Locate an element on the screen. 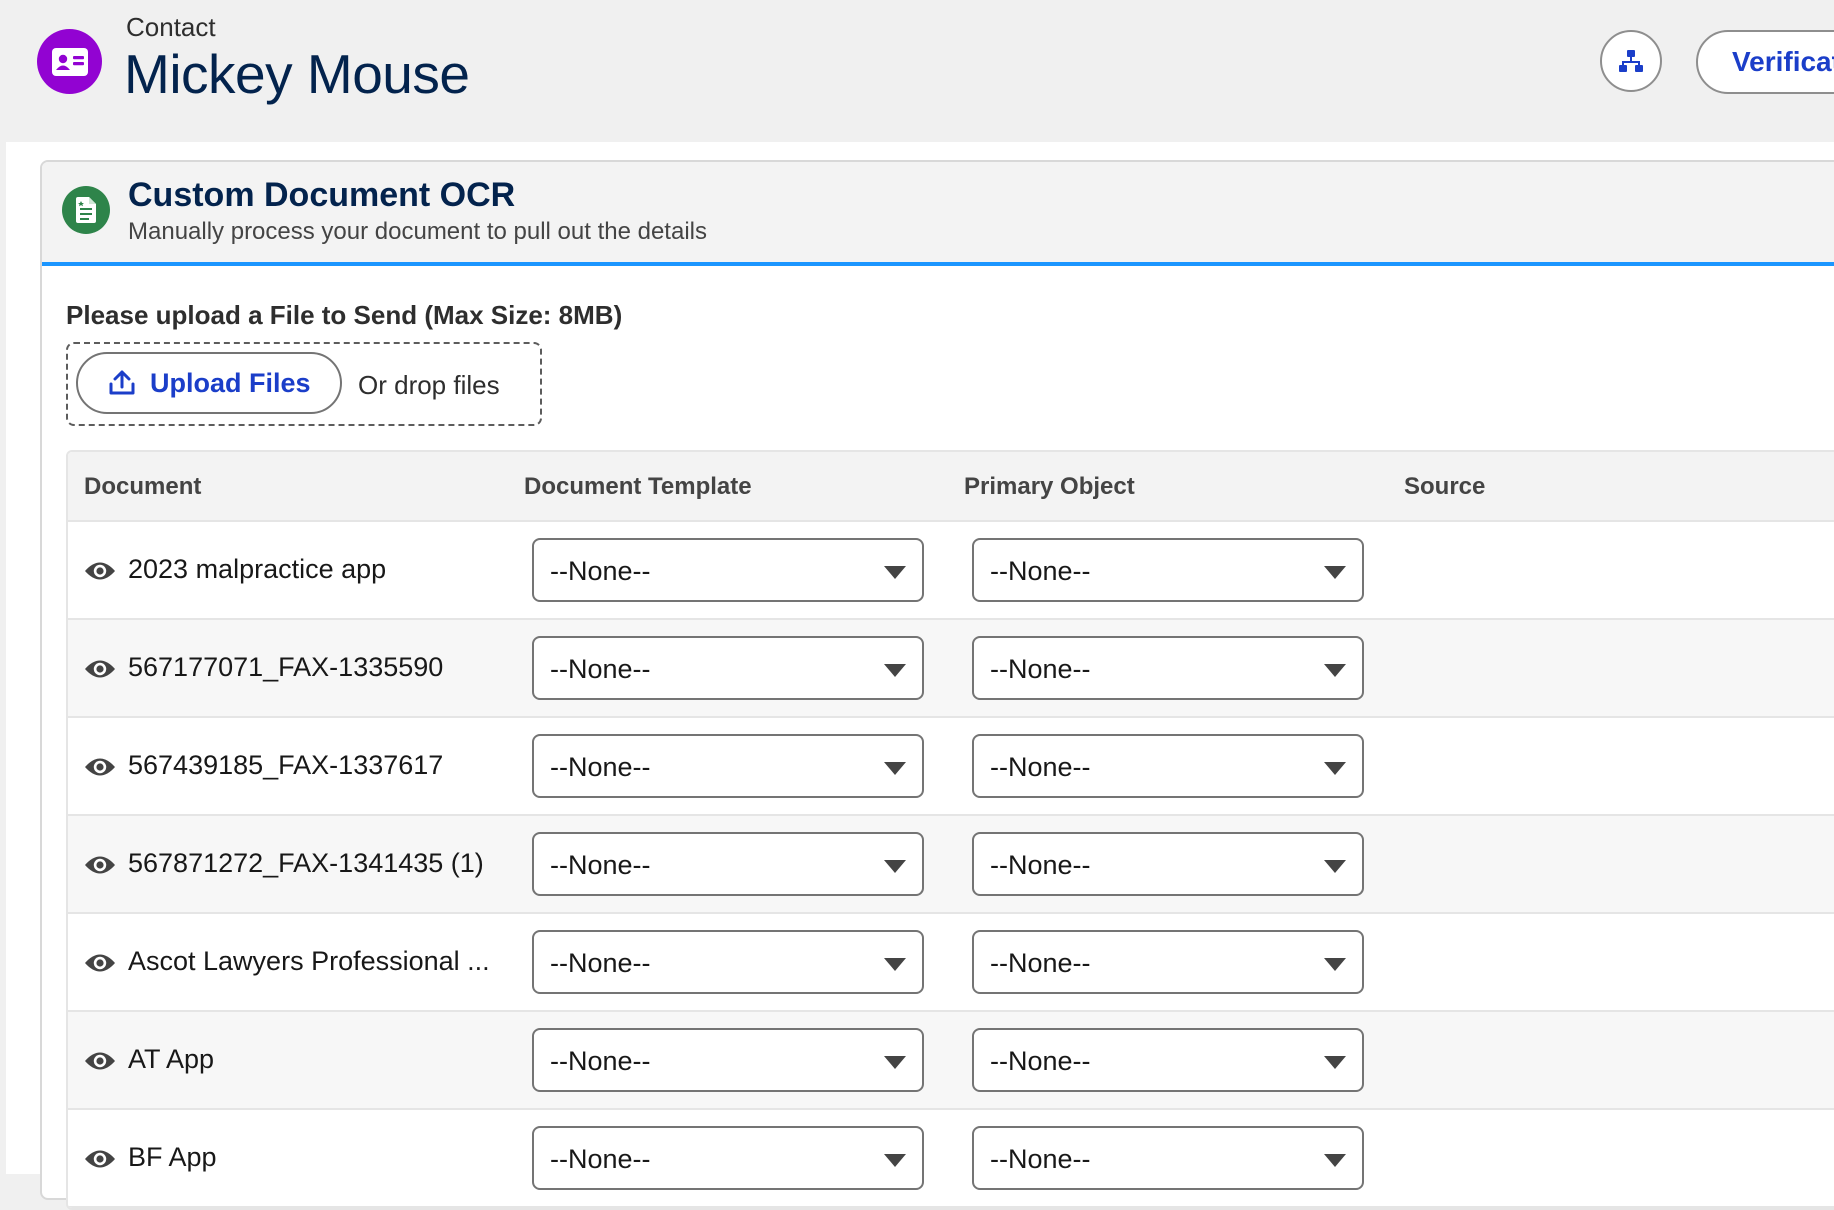 This screenshot has height=1210, width=1834. record-name-title: Mickey Mouse is located at coordinates (297, 74).